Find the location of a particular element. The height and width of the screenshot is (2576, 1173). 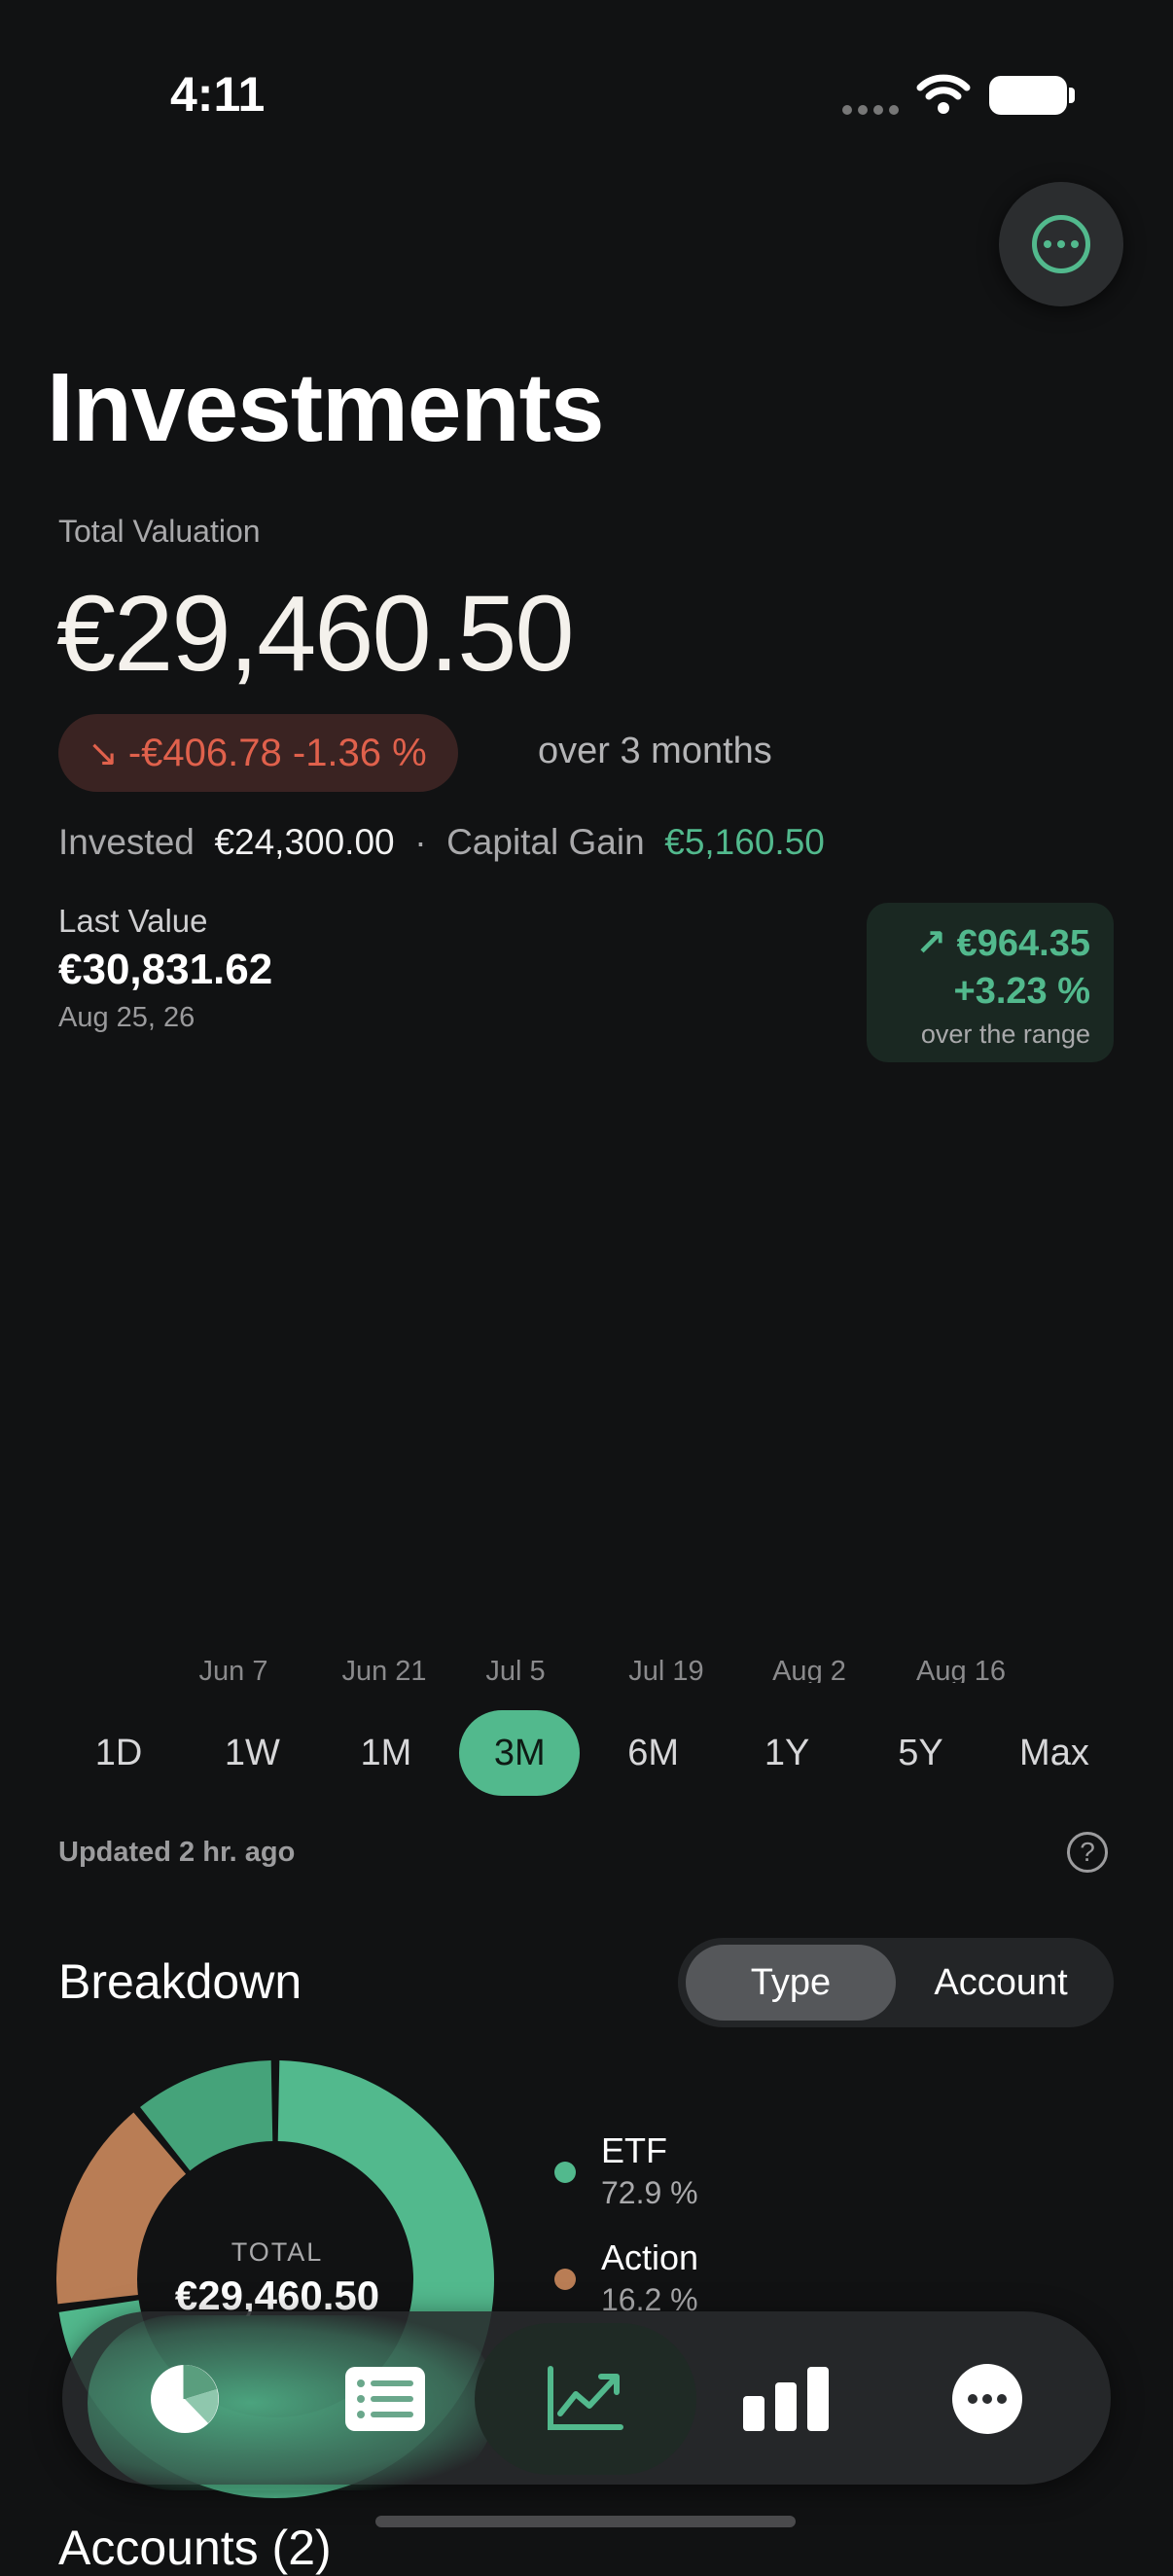

change-value: -€406.78 -1.36 % is located at coordinates (277, 752).